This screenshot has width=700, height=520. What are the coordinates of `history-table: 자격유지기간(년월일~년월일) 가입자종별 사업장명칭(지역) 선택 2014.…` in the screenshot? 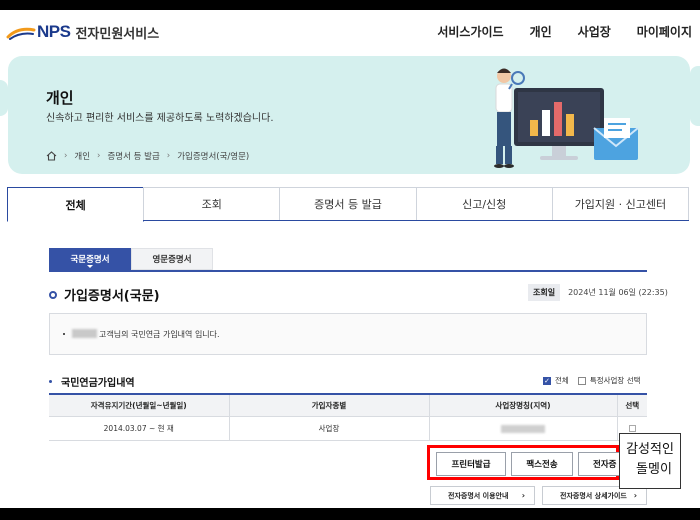 It's located at (348, 417).